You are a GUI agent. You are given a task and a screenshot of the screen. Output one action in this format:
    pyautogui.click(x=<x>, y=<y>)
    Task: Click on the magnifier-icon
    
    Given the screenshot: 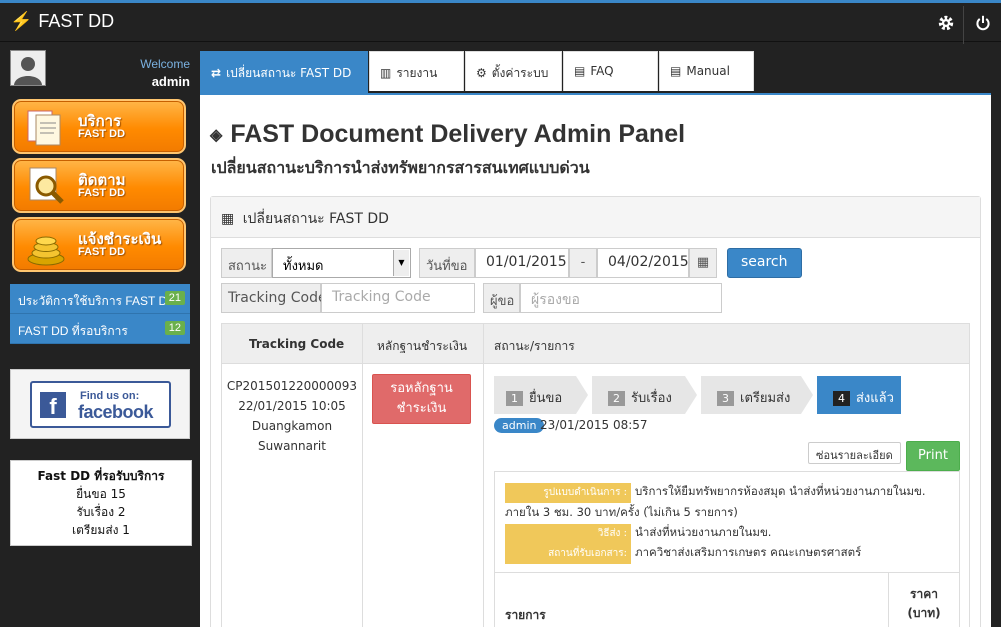 What is the action you would take?
    pyautogui.click(x=46, y=185)
    